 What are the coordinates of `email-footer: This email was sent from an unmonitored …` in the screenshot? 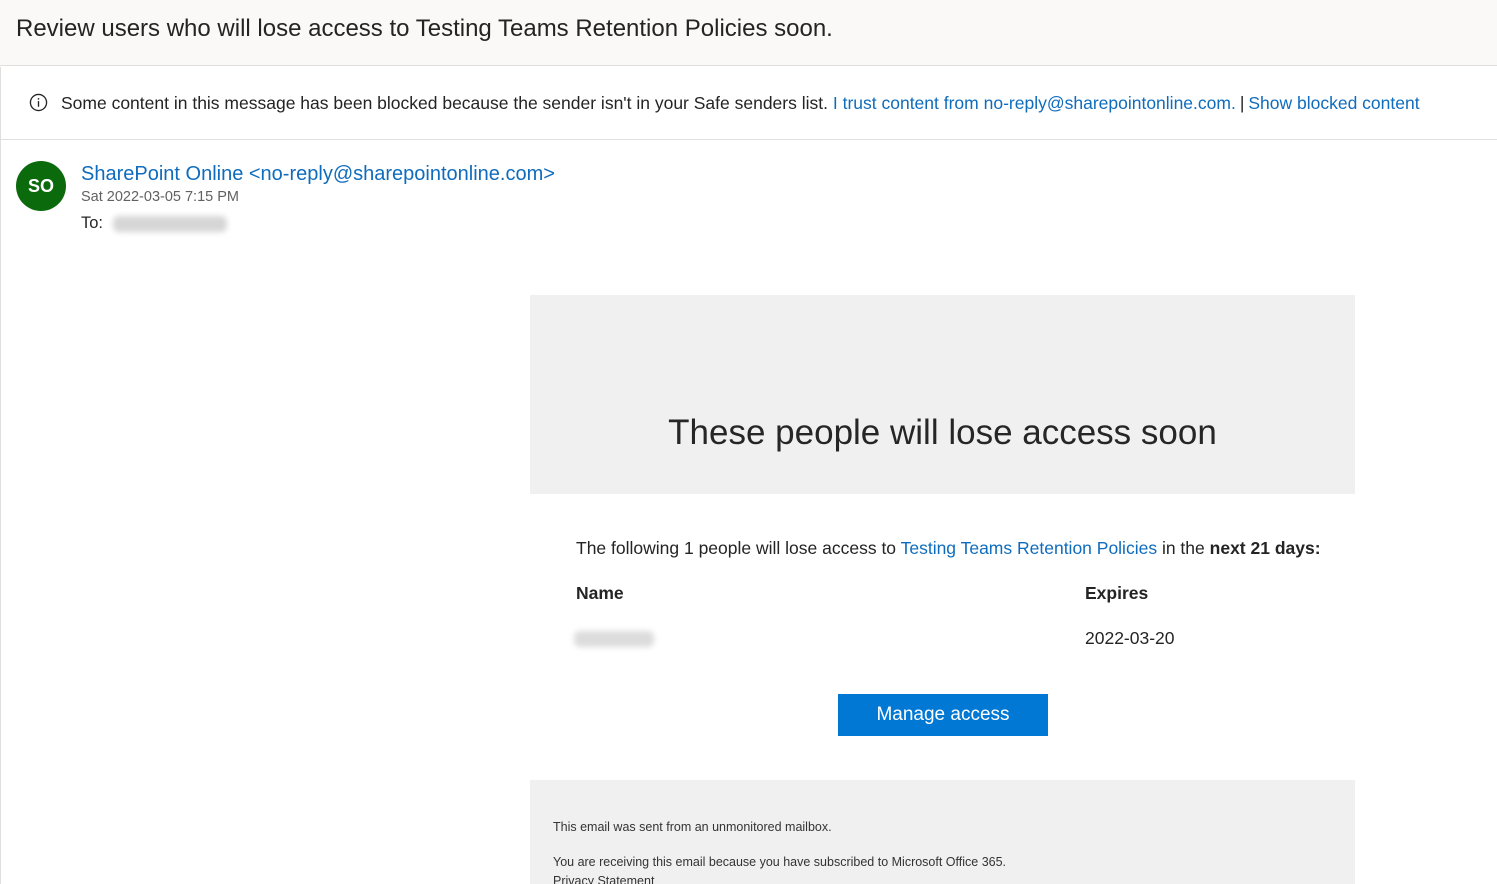 It's located at (942, 832).